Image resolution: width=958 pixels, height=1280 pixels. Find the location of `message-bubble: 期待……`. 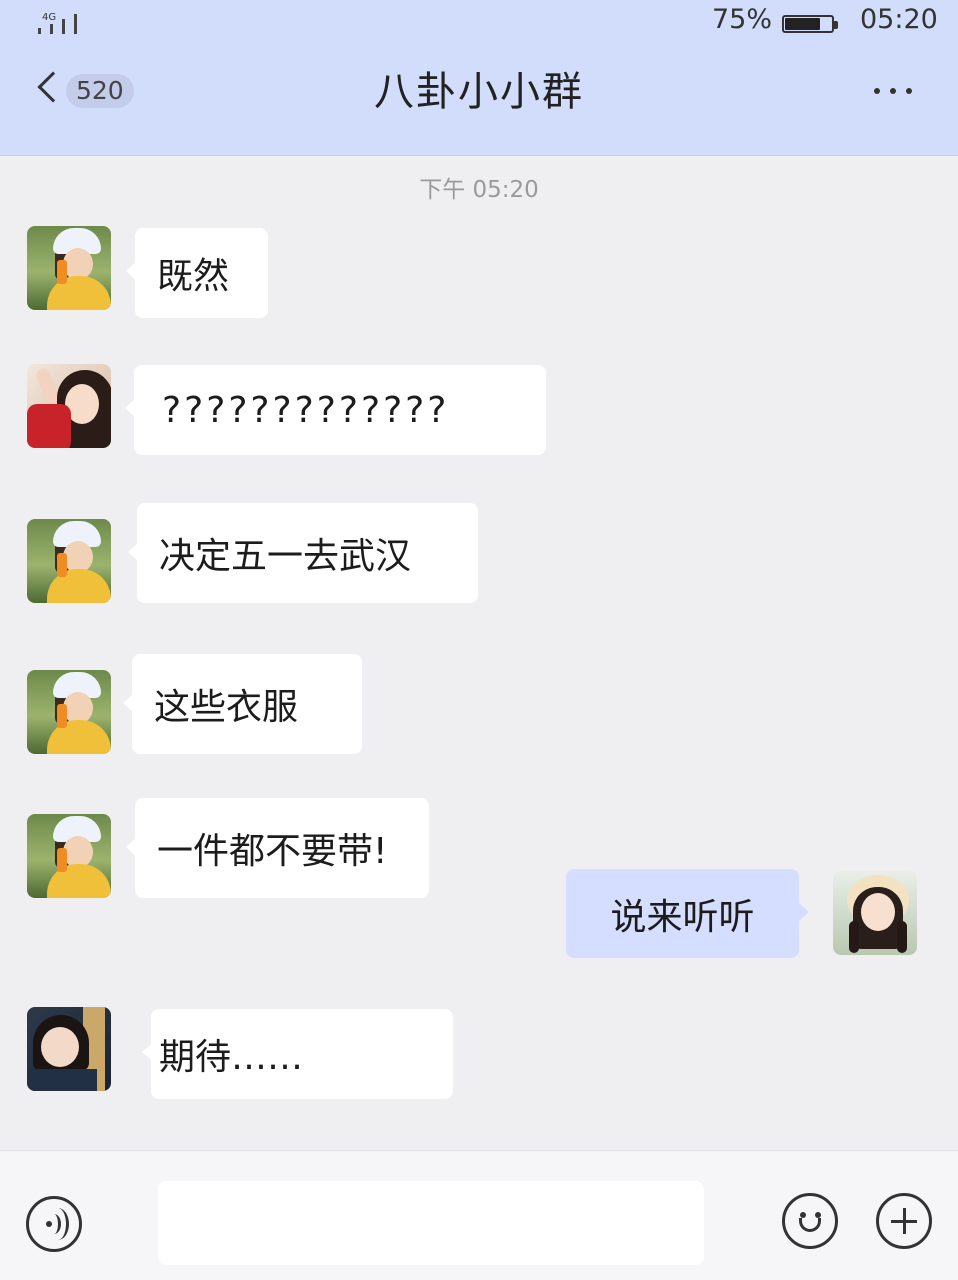

message-bubble: 期待…… is located at coordinates (297, 1054).